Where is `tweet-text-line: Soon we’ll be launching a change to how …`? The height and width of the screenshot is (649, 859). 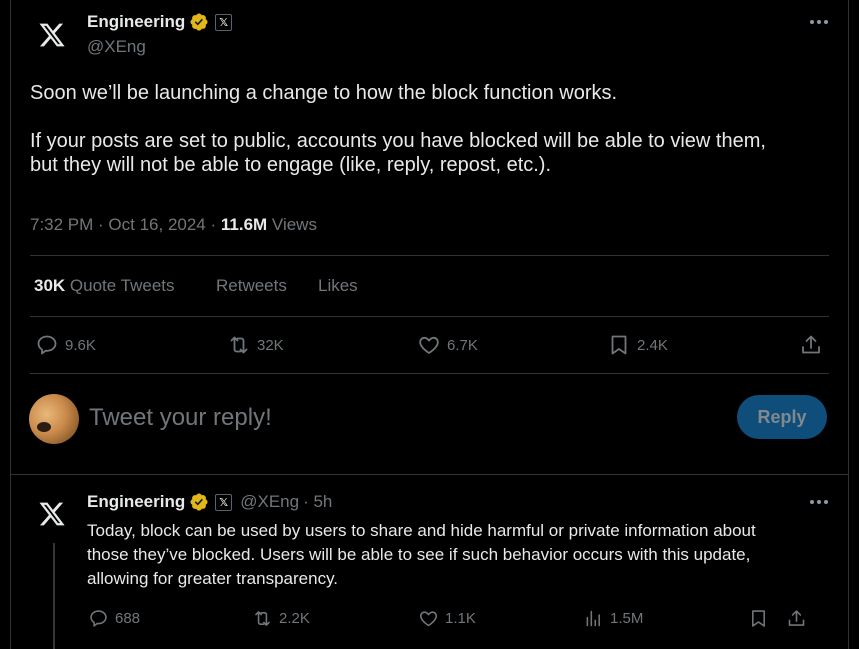
tweet-text-line: Soon we’ll be launching a change to how … is located at coordinates (324, 93).